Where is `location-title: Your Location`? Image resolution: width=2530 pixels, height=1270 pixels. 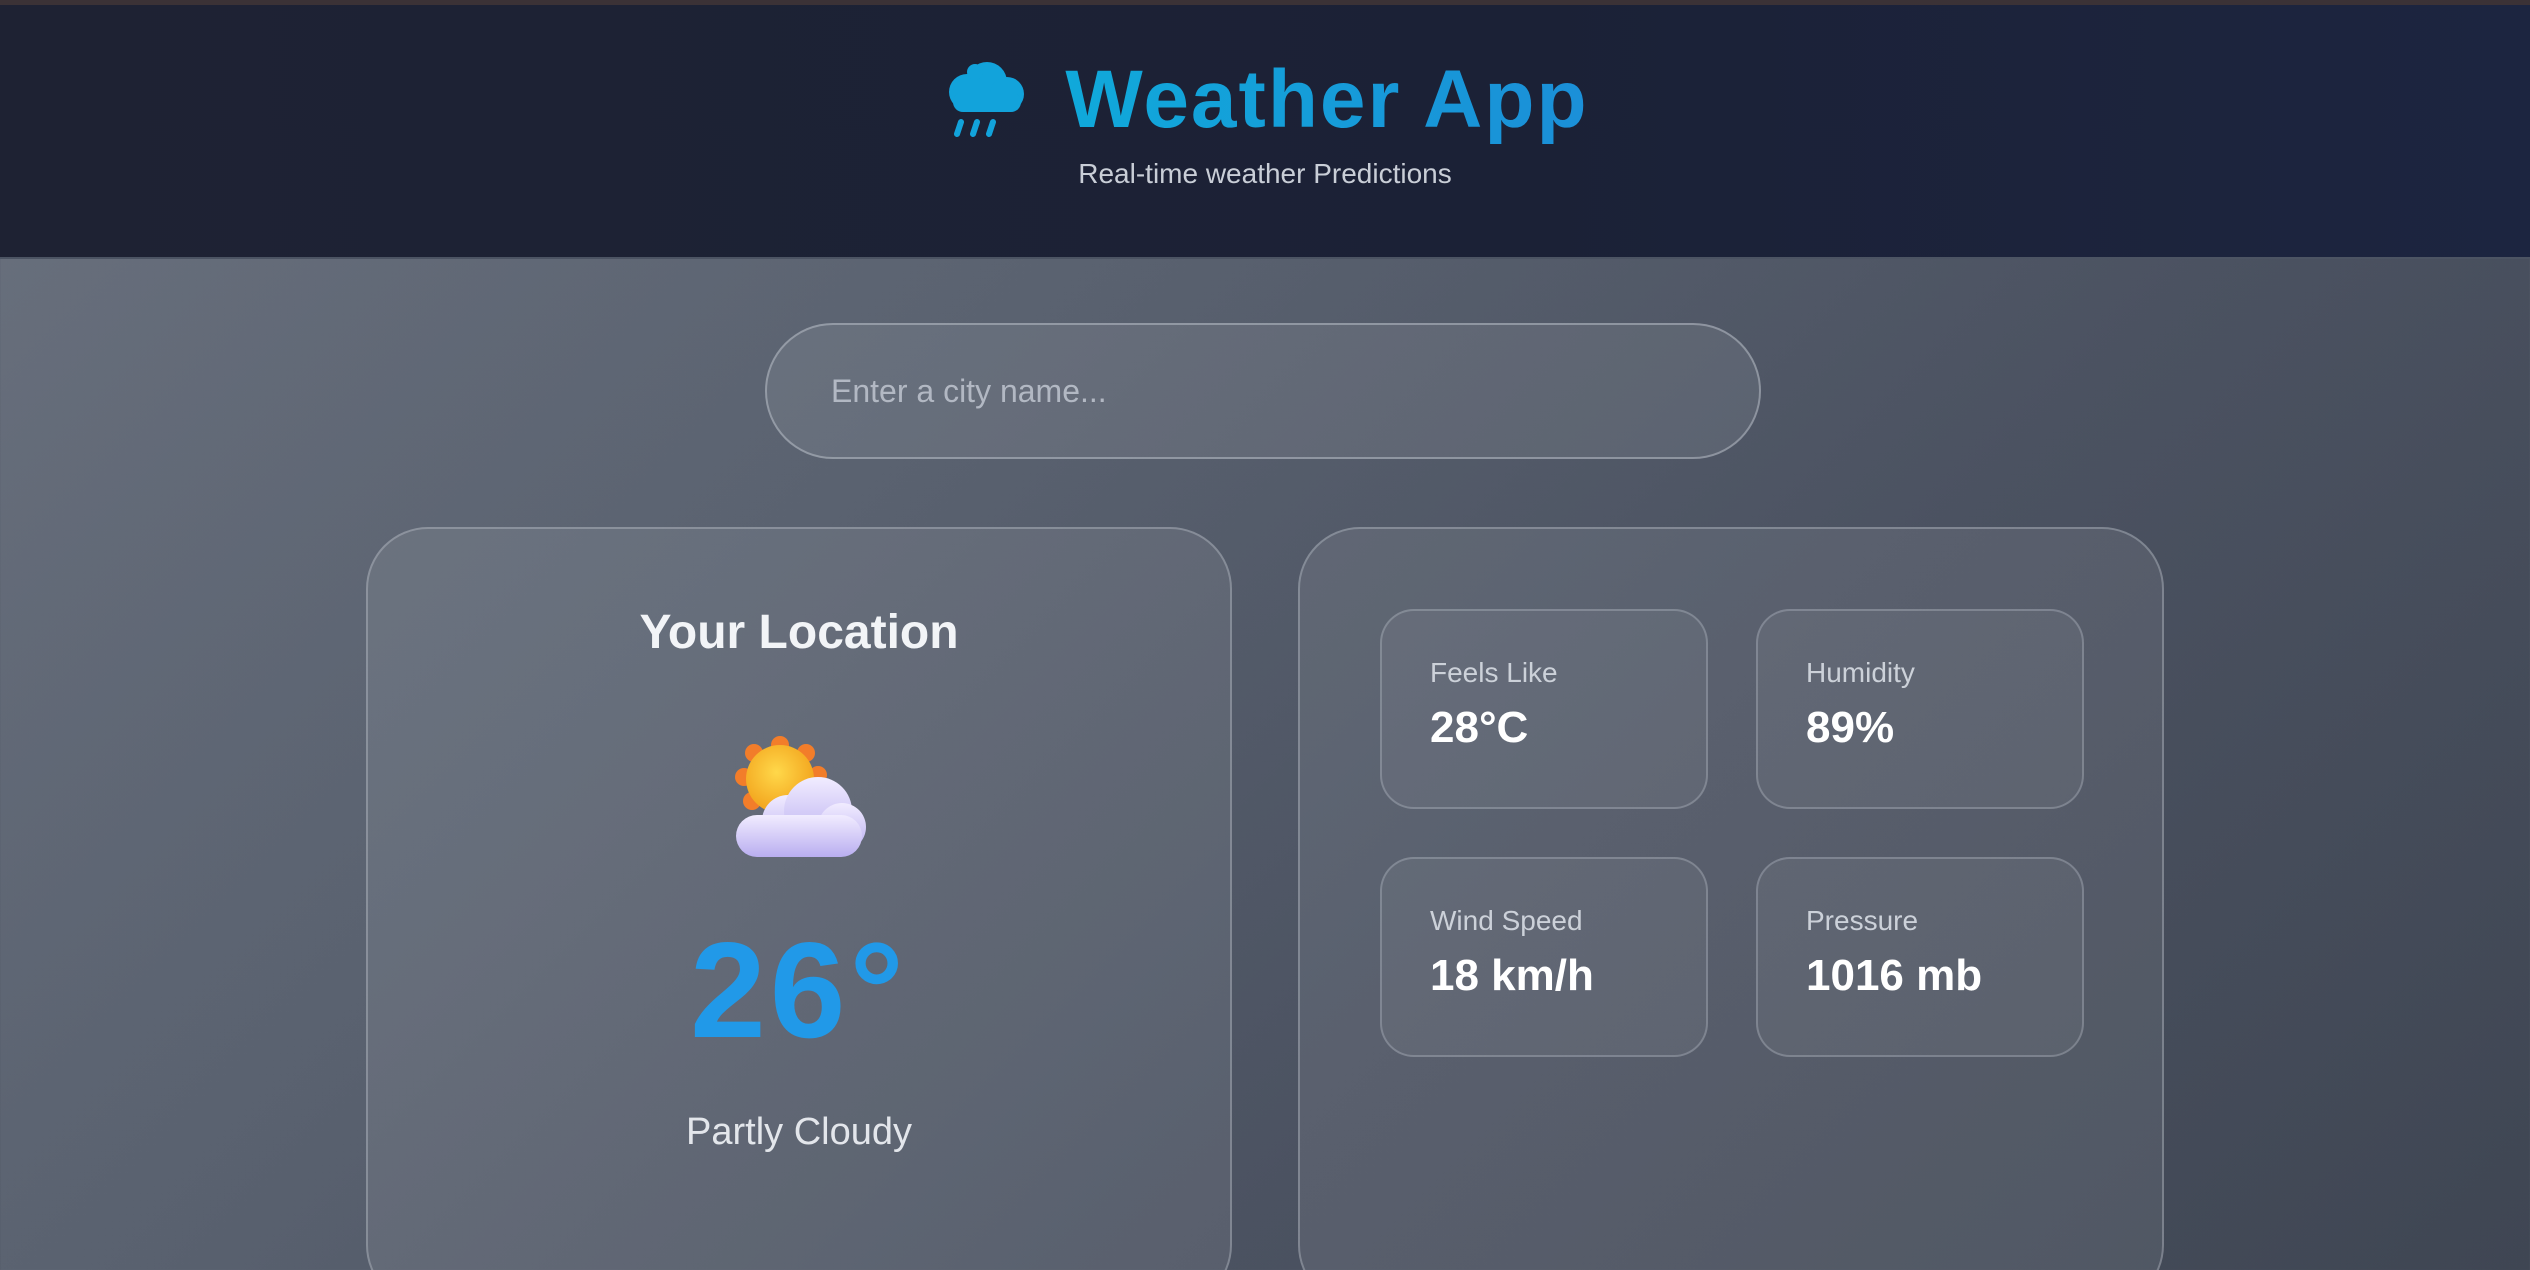
location-title: Your Location is located at coordinates (799, 632).